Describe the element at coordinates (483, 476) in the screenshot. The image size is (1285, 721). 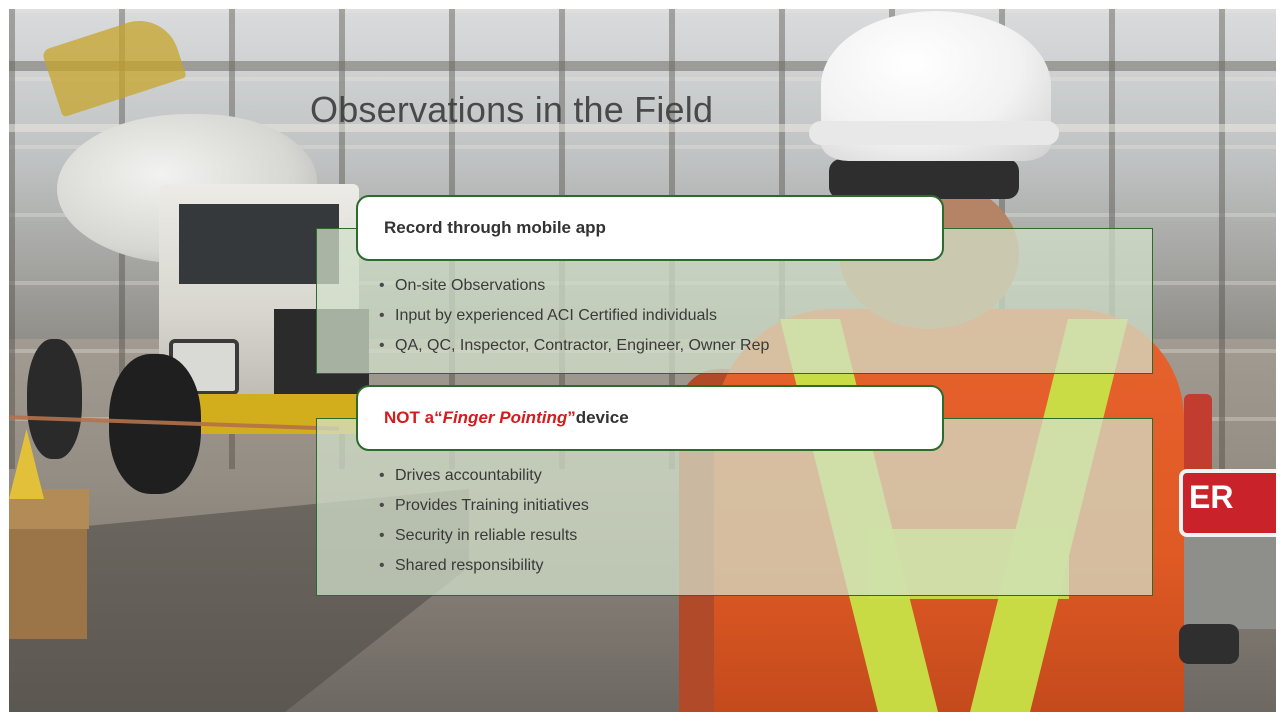
I see `list-item: Drives accountability` at that location.